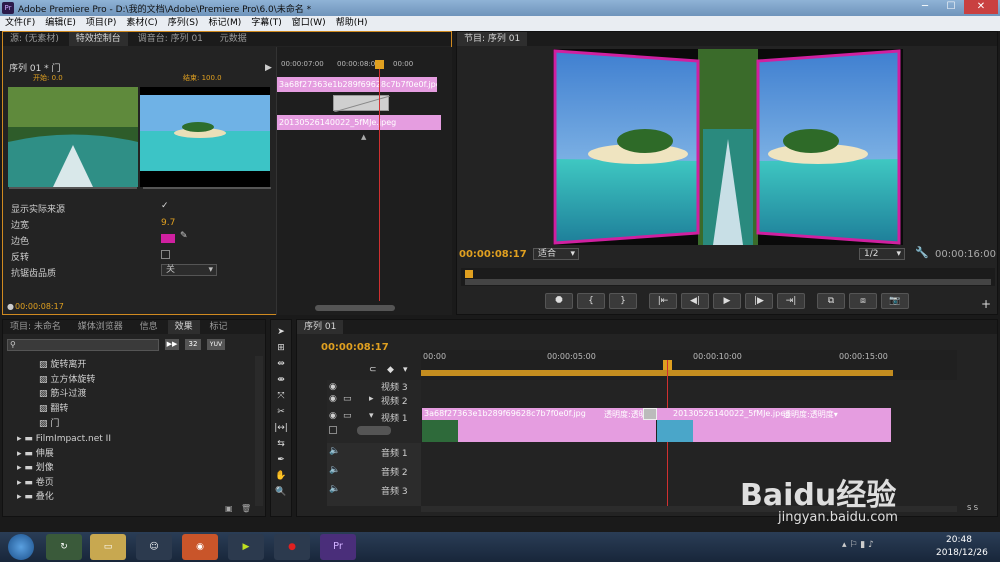 This screenshot has width=1000, height=562. I want to click on rate-stretch-tool-icon: ⤧, so click(281, 396).